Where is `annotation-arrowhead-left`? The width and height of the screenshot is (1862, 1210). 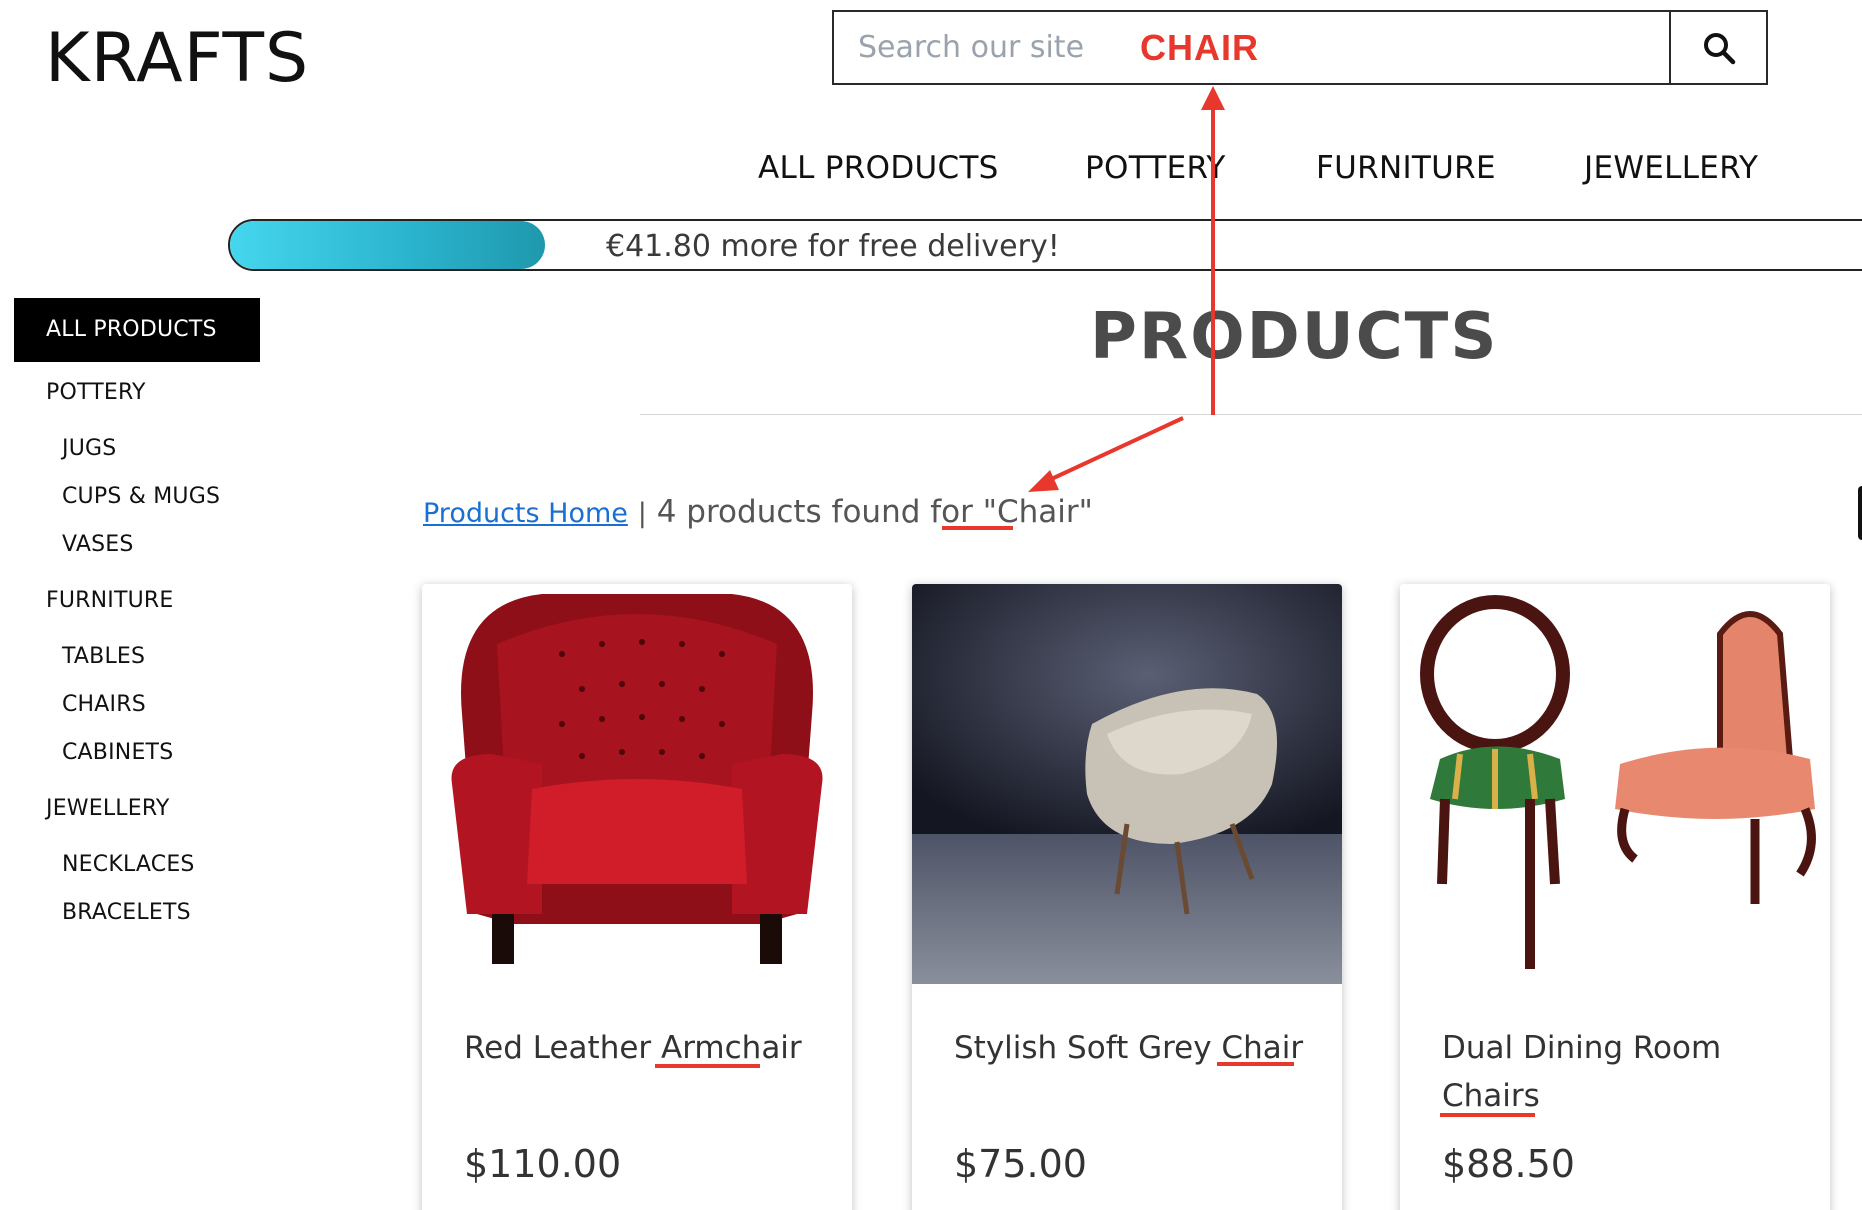 annotation-arrowhead-left is located at coordinates (1043, 481).